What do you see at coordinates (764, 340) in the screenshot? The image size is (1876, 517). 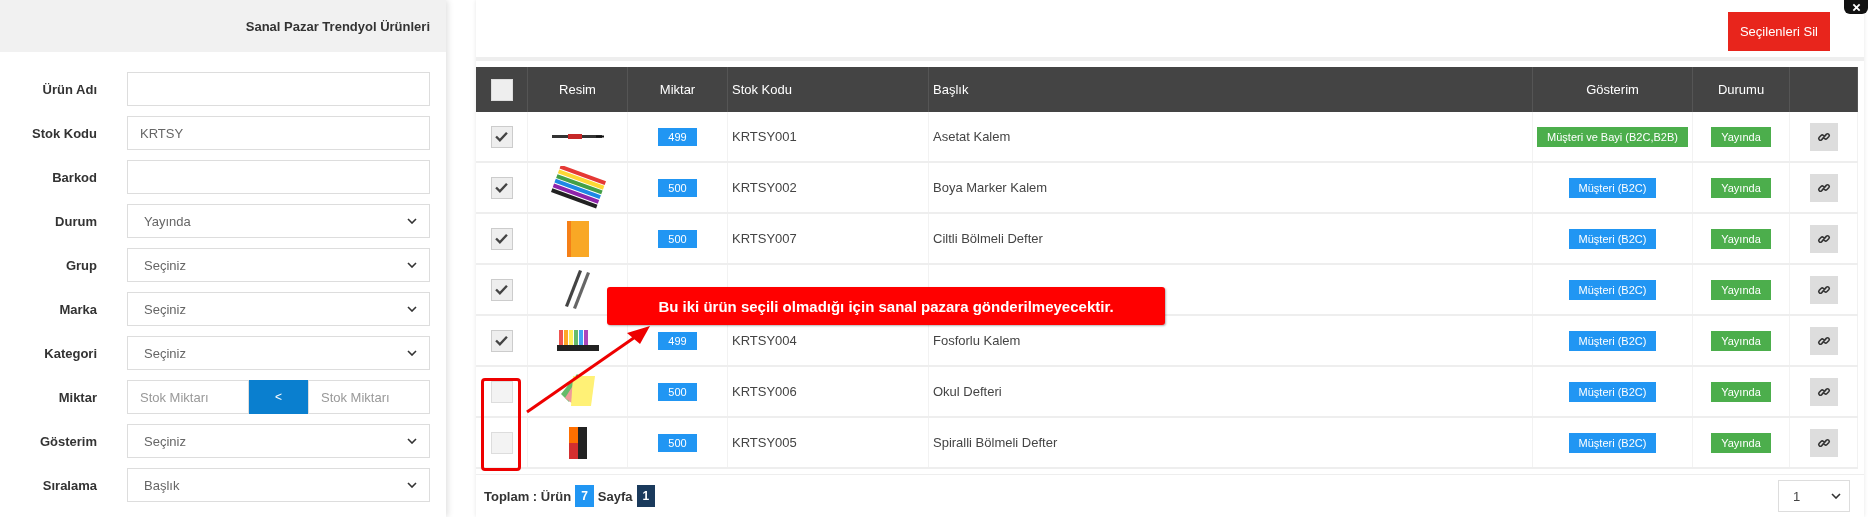 I see `table-cell: KRTSY004` at bounding box center [764, 340].